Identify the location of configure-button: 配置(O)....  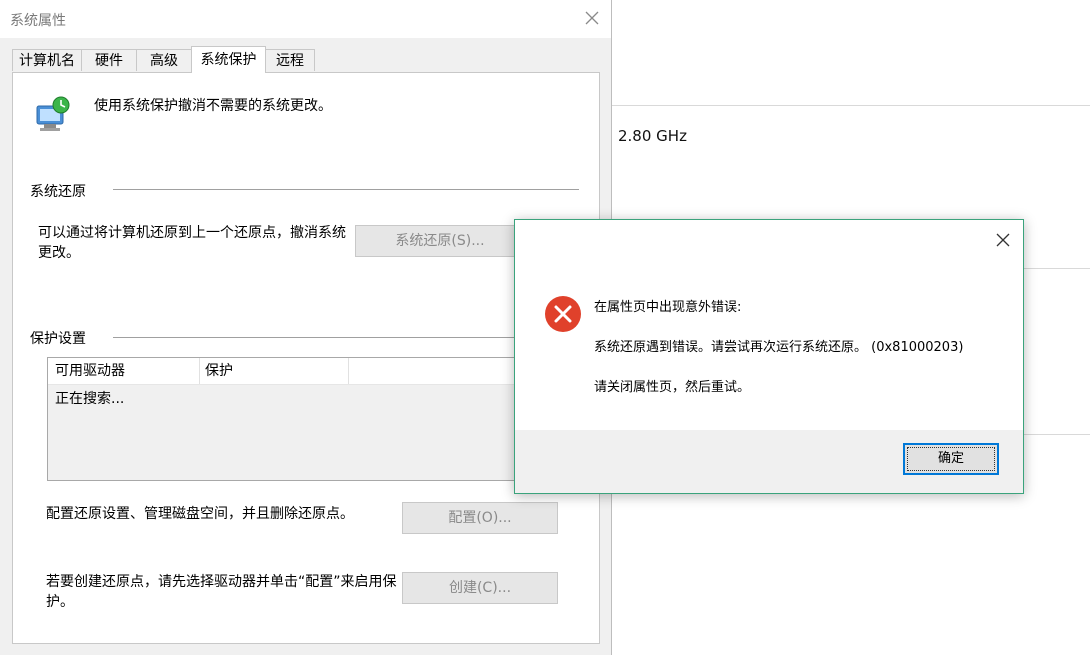
(480, 518).